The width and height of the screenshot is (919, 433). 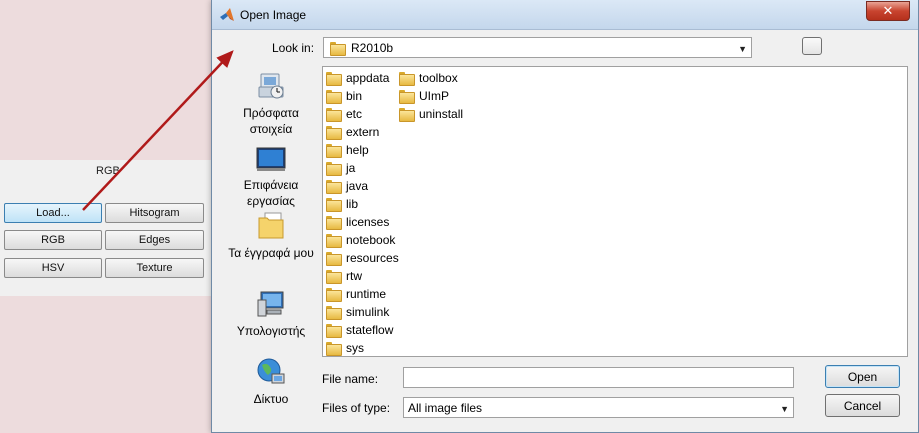 I want to click on list-item: toolbox, so click(x=428, y=78).